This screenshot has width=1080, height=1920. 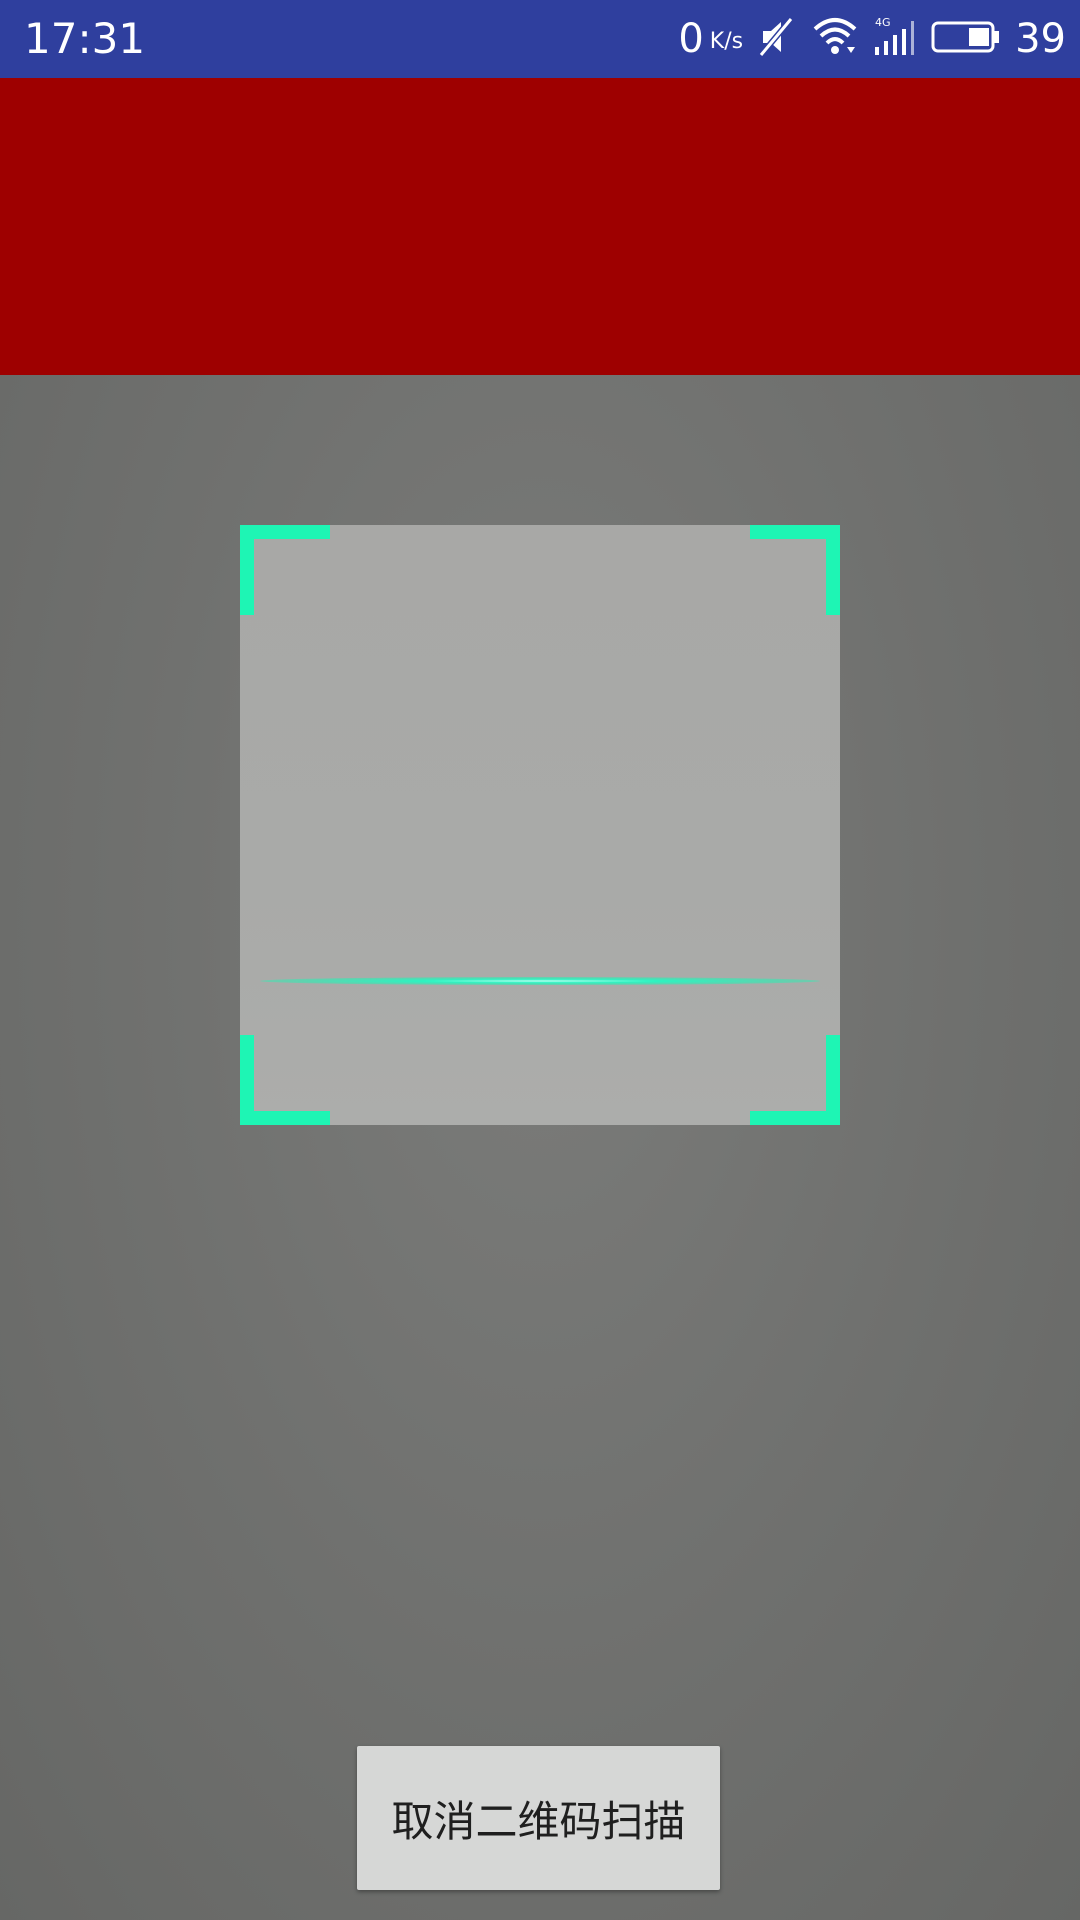 What do you see at coordinates (726, 41) in the screenshot?
I see `network-speed-unit: K/s` at bounding box center [726, 41].